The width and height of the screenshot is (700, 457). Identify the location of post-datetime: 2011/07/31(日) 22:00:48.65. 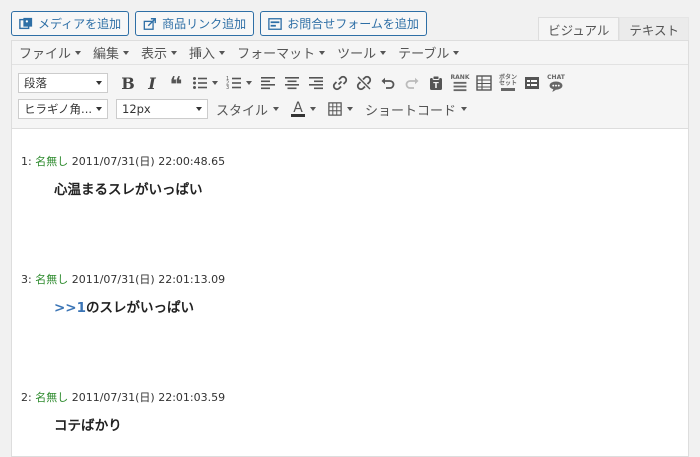
(148, 161).